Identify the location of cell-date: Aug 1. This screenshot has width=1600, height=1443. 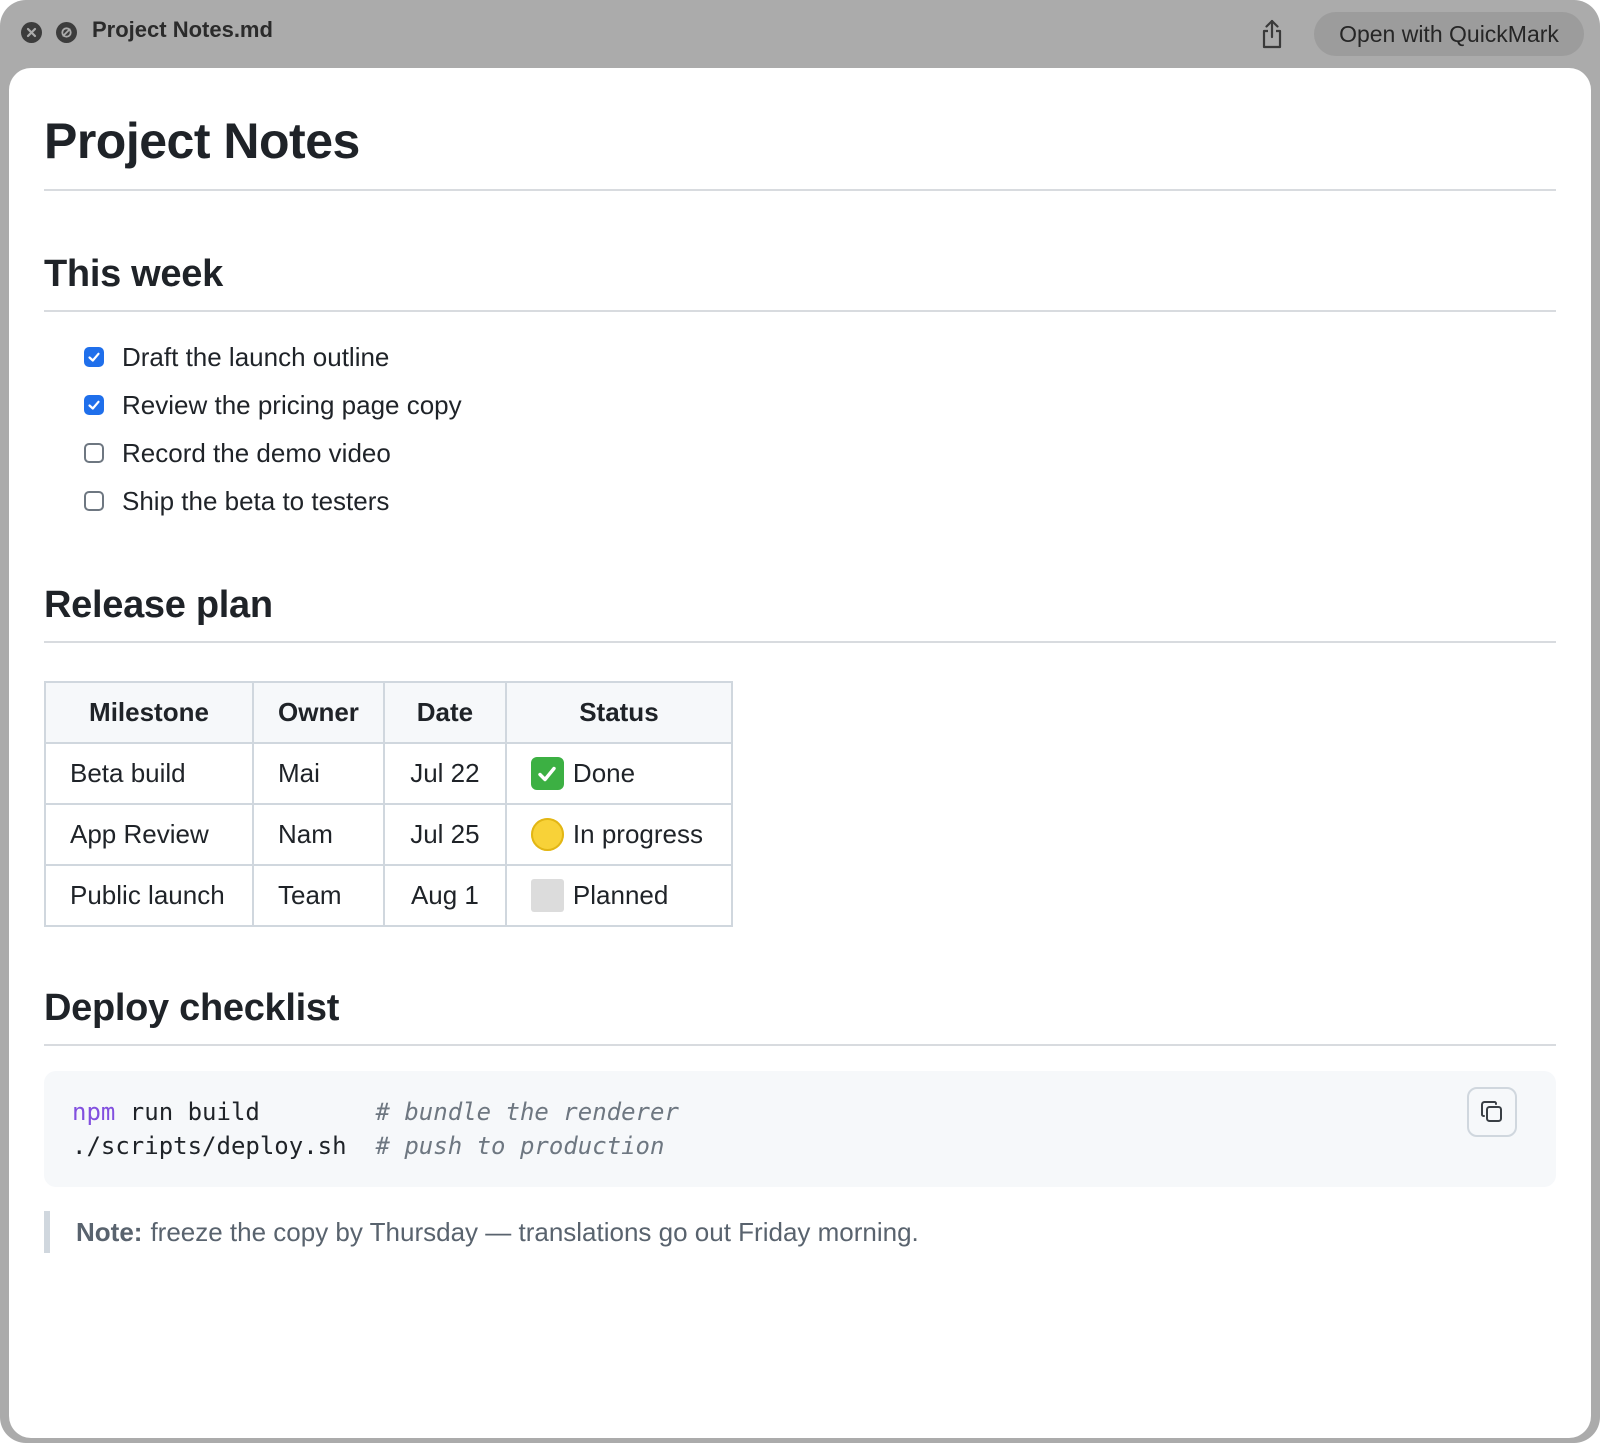
(444, 895).